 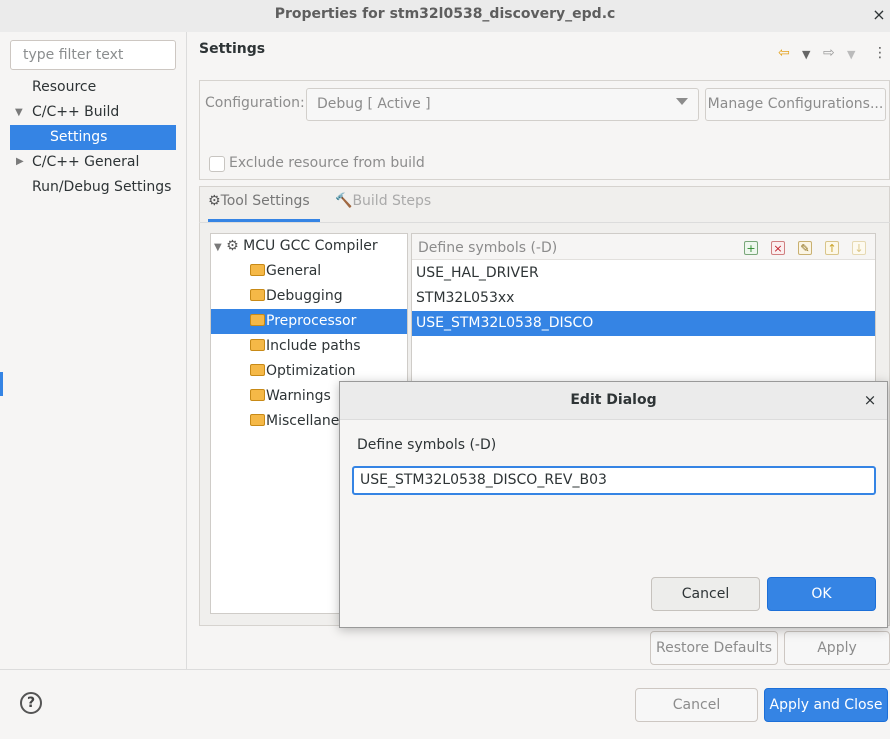 What do you see at coordinates (682, 101) in the screenshot?
I see `chevron-down-icon` at bounding box center [682, 101].